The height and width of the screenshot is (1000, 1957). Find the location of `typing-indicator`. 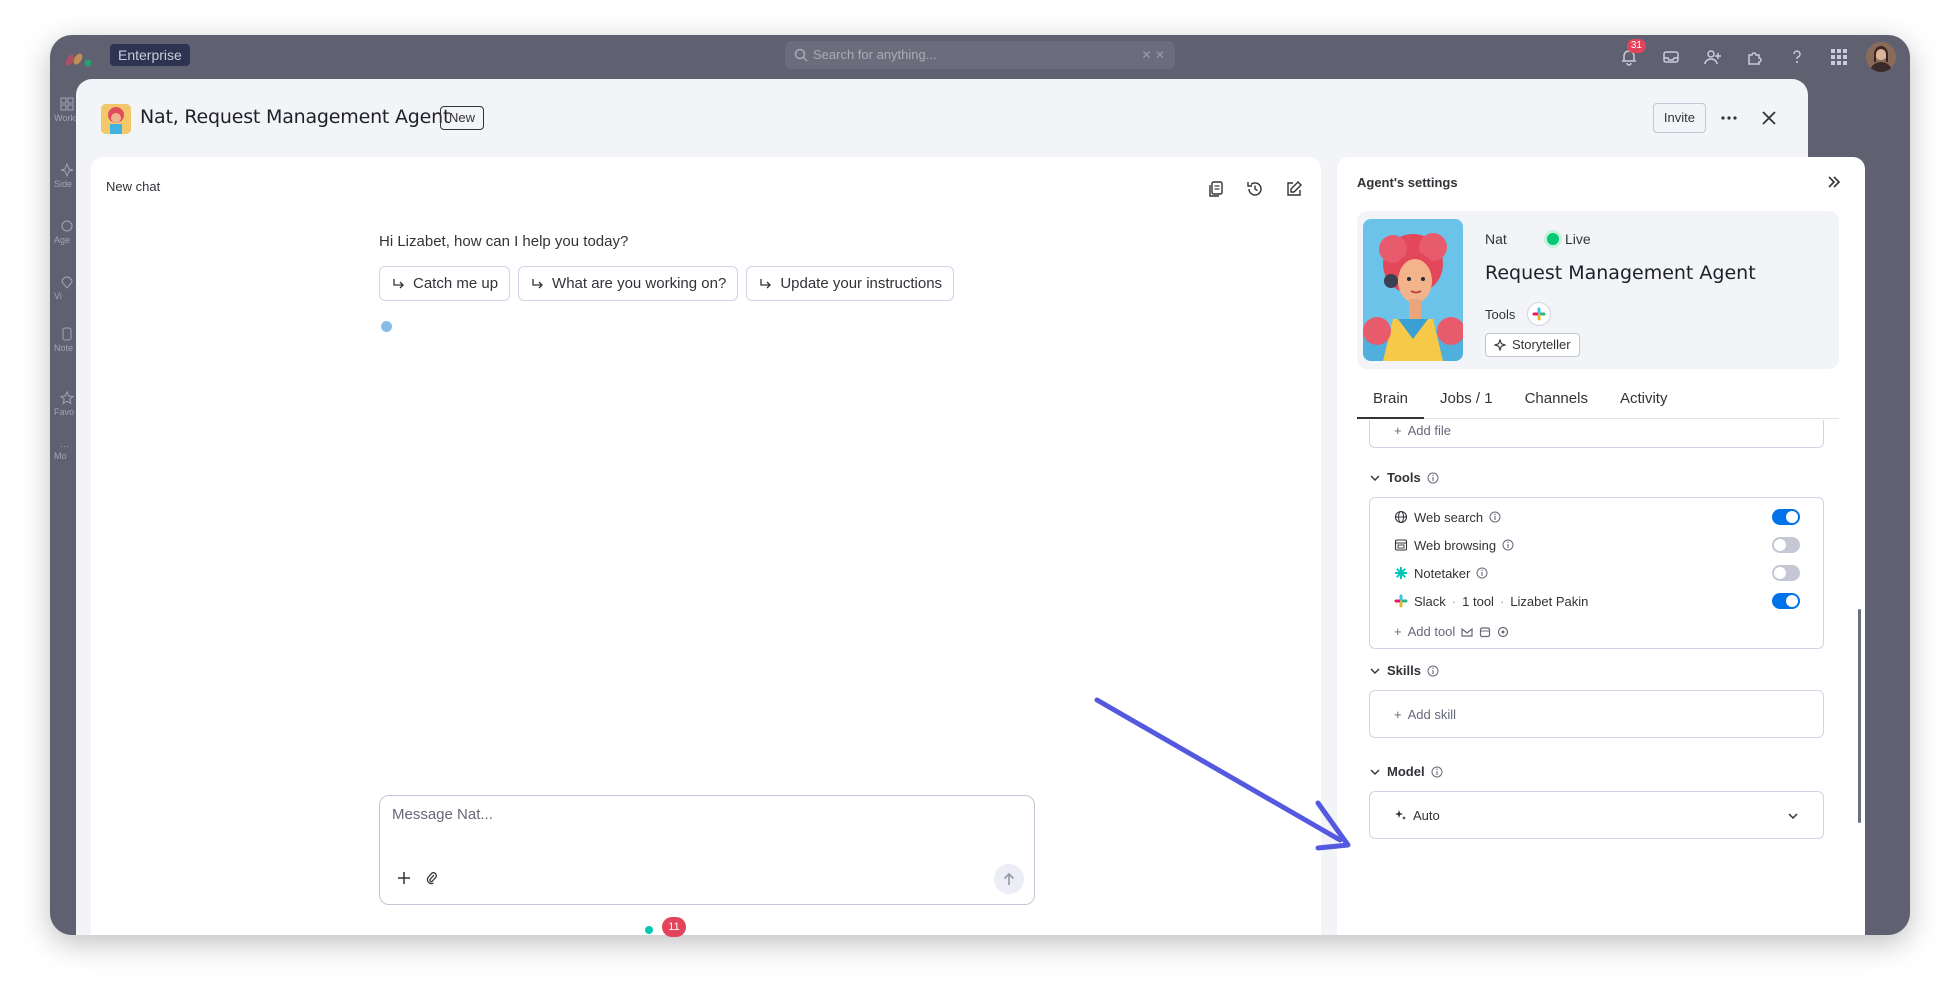

typing-indicator is located at coordinates (386, 326).